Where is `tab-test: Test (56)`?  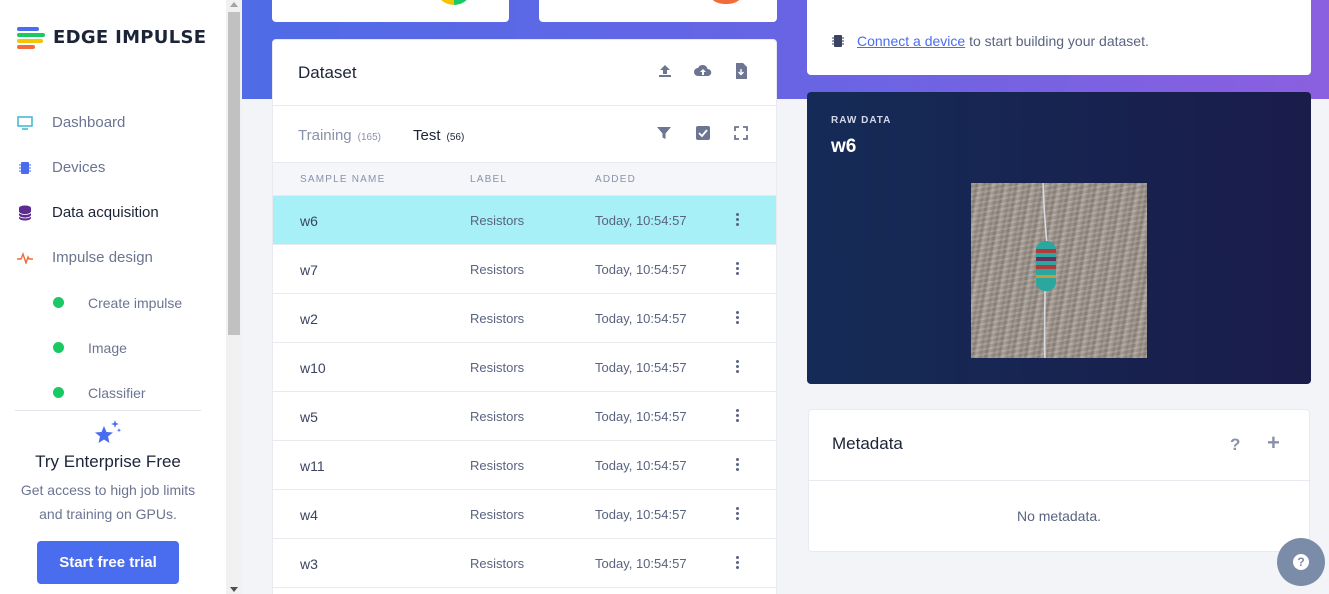 tab-test: Test (56) is located at coordinates (438, 135).